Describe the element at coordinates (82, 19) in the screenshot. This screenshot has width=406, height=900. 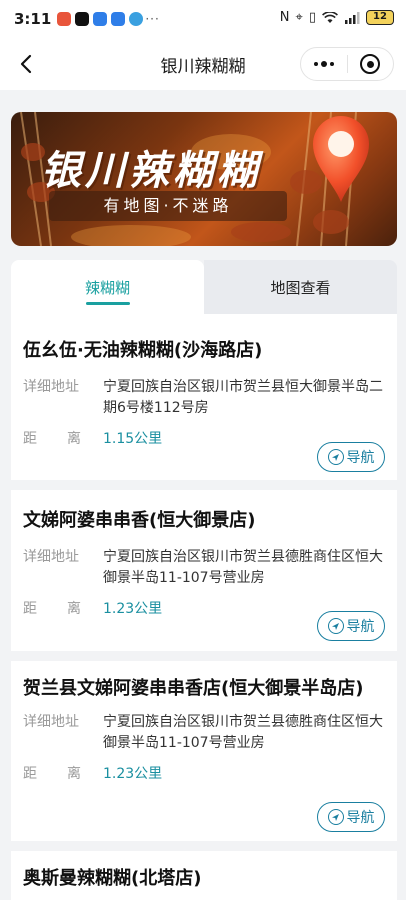
I see `tiktok-icon` at that location.